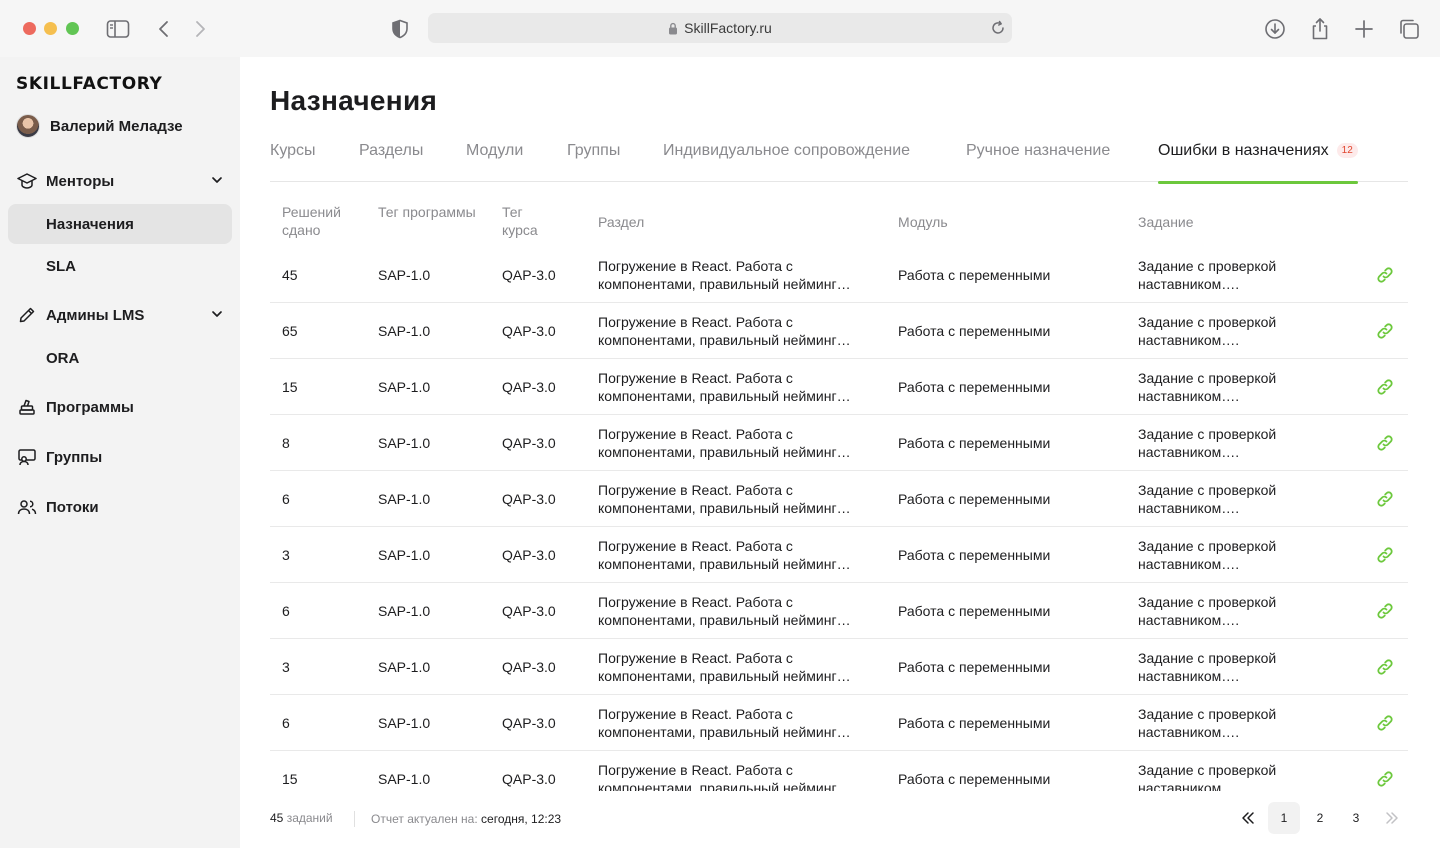 The height and width of the screenshot is (848, 1440). I want to click on tab-individual-support: Индивидуальное сопровождение, so click(786, 162).